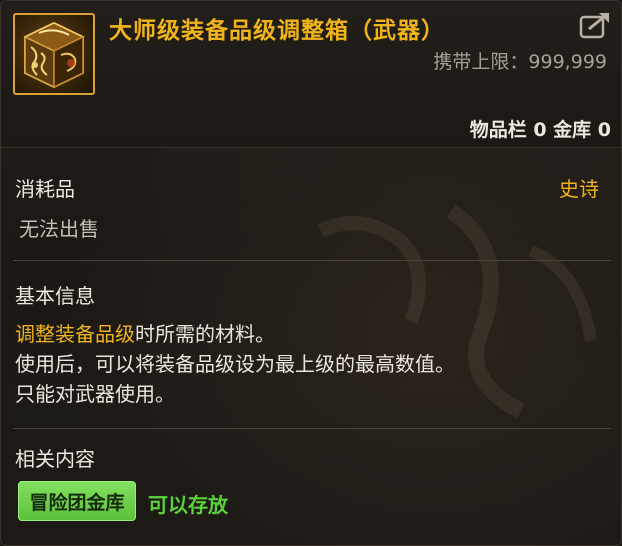 This screenshot has height=546, width=622. Describe the element at coordinates (595, 25) in the screenshot. I see `share-icon` at that location.